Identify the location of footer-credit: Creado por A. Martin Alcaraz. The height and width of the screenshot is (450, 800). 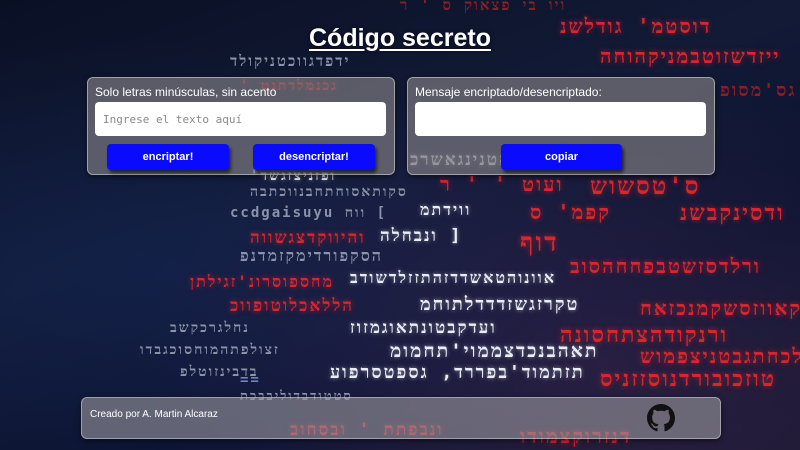
(154, 414).